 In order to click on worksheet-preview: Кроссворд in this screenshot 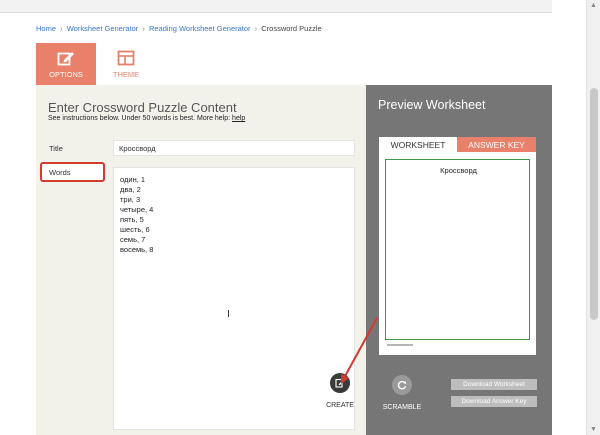, I will do `click(457, 253)`.